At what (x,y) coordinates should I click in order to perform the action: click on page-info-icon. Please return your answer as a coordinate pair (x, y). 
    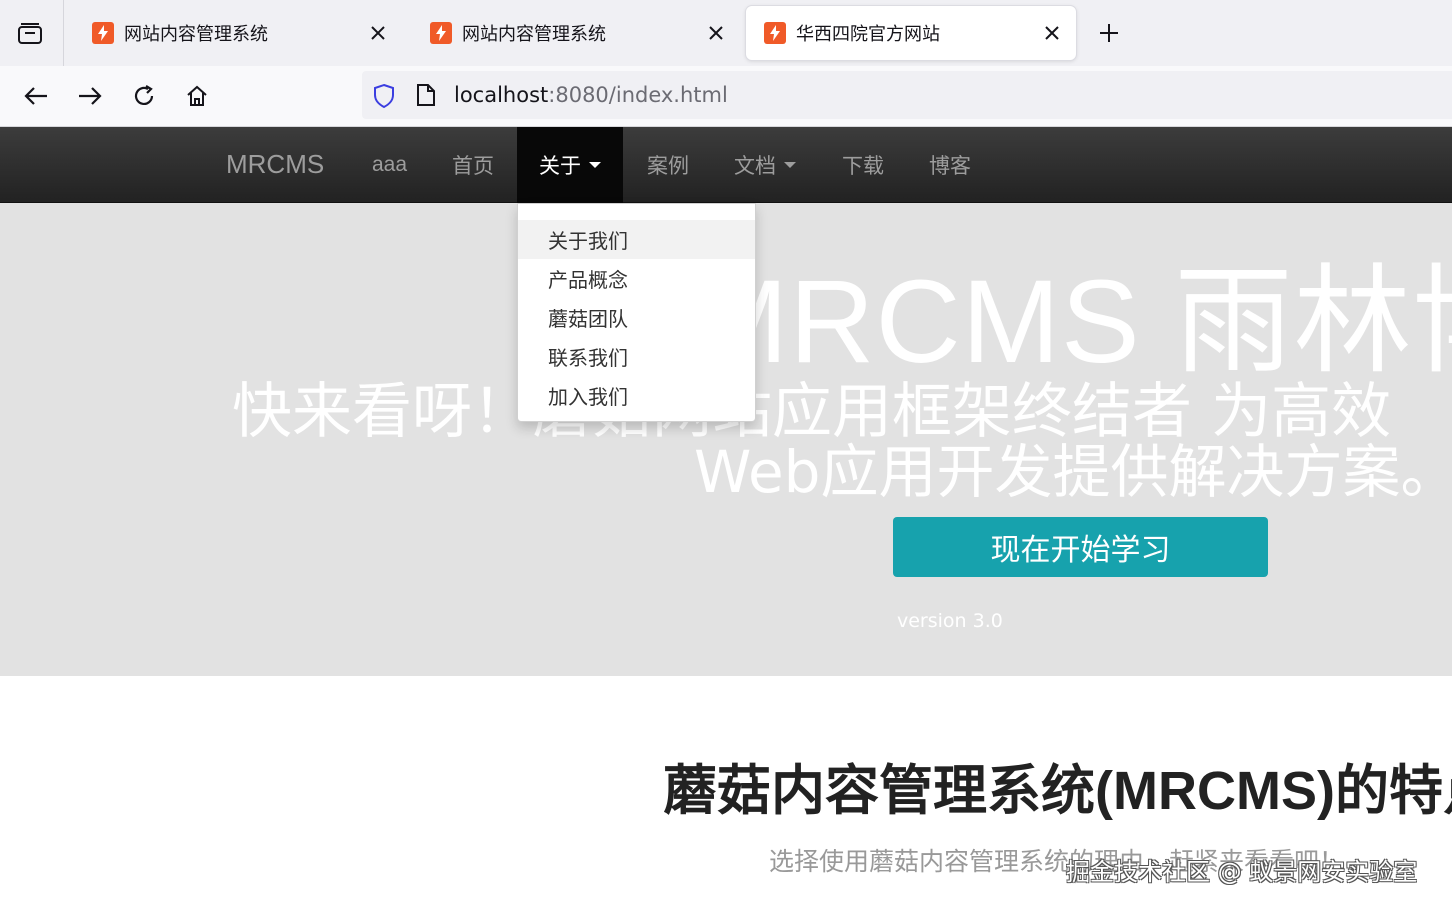
    Looking at the image, I should click on (426, 97).